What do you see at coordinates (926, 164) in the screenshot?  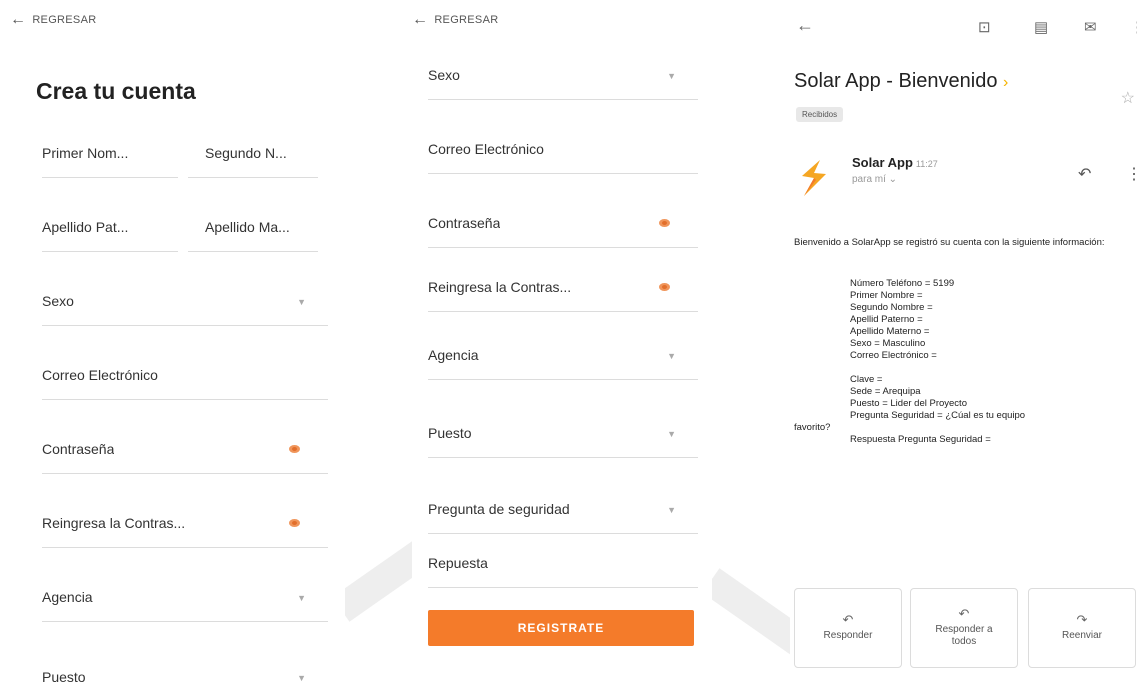 I see `email-time: 11:27` at bounding box center [926, 164].